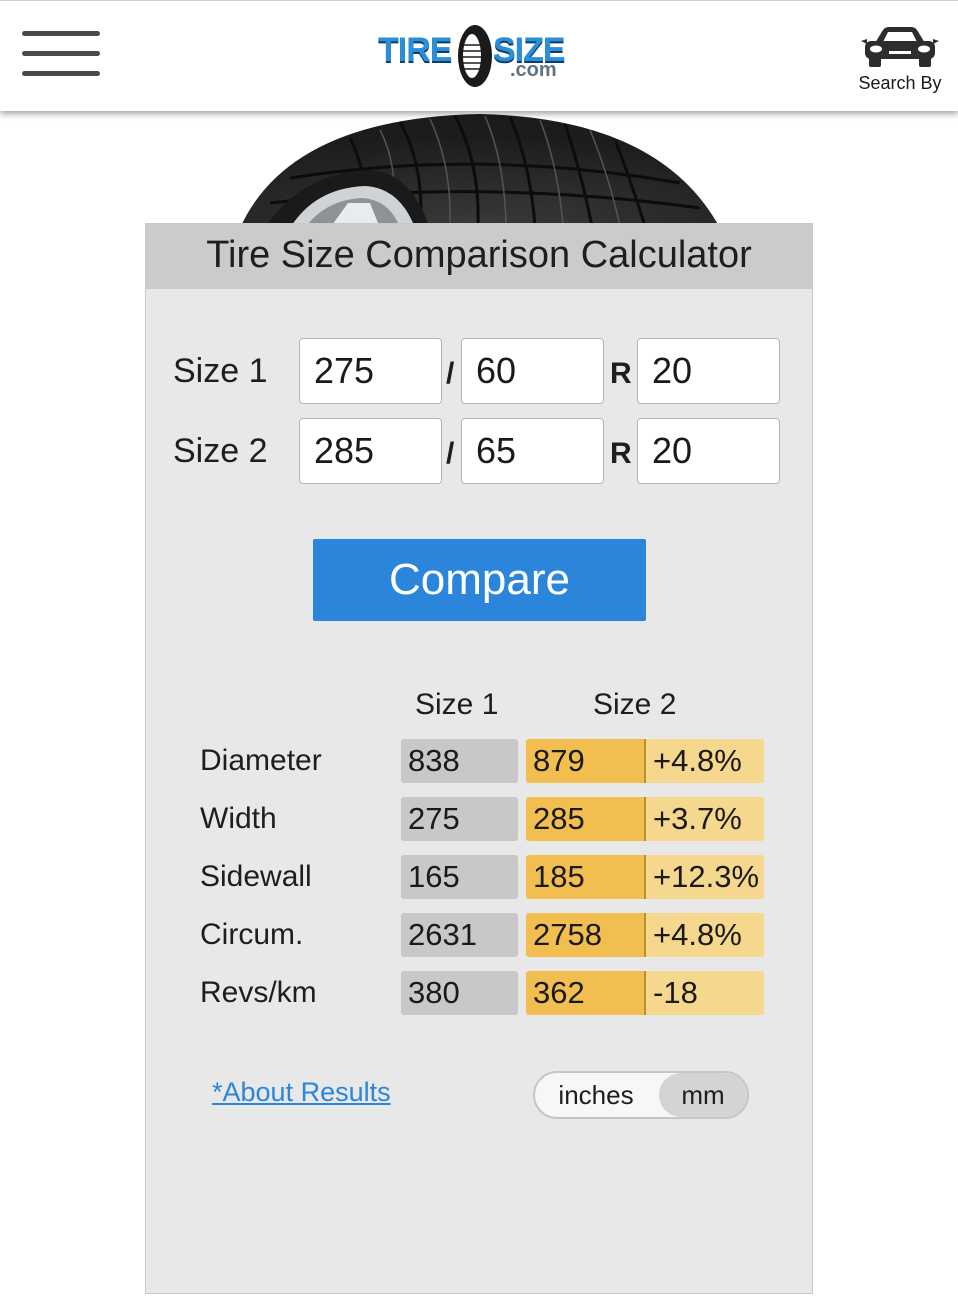 Image resolution: width=958 pixels, height=1300 pixels. Describe the element at coordinates (704, 993) in the screenshot. I see `results-difference-value: -18` at that location.